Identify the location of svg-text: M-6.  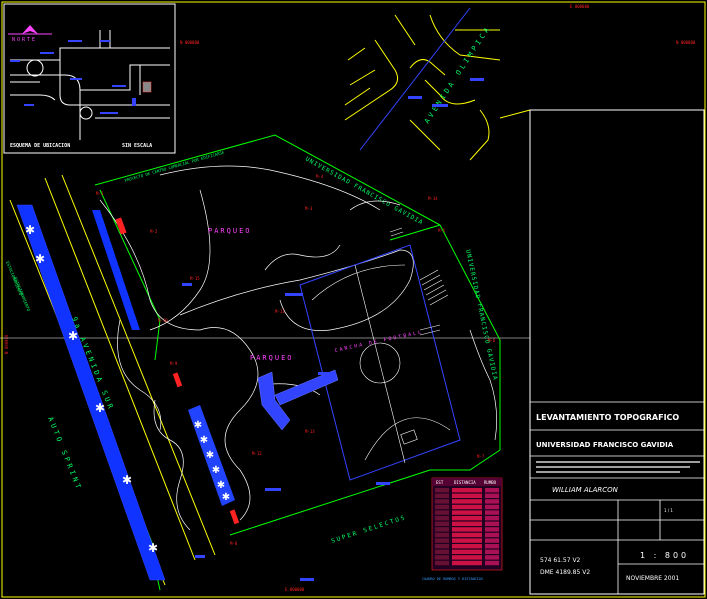
(492, 340).